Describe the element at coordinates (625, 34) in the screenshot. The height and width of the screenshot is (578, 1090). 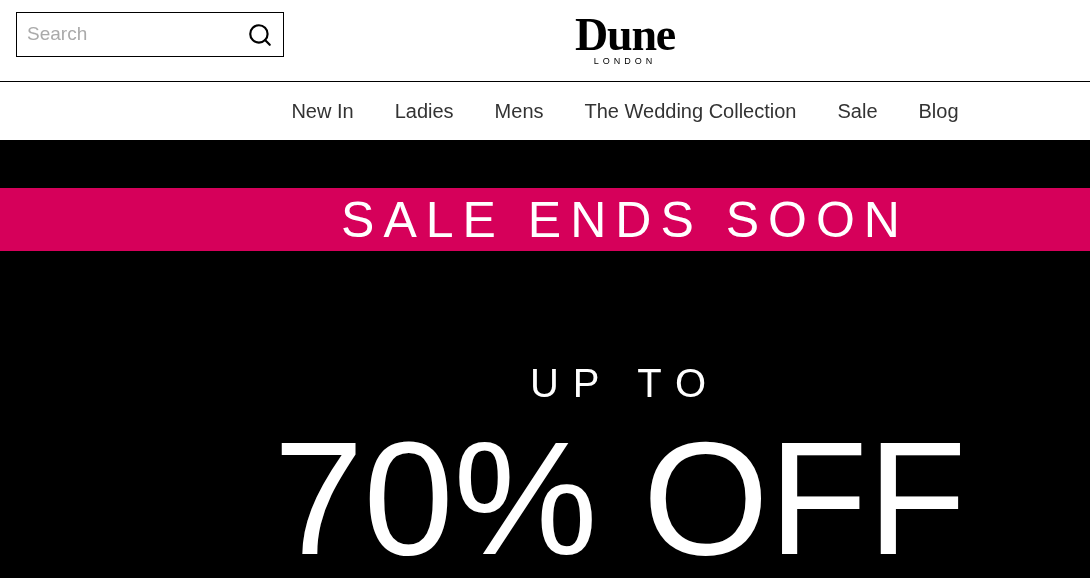
I see `logo: Dune` at that location.